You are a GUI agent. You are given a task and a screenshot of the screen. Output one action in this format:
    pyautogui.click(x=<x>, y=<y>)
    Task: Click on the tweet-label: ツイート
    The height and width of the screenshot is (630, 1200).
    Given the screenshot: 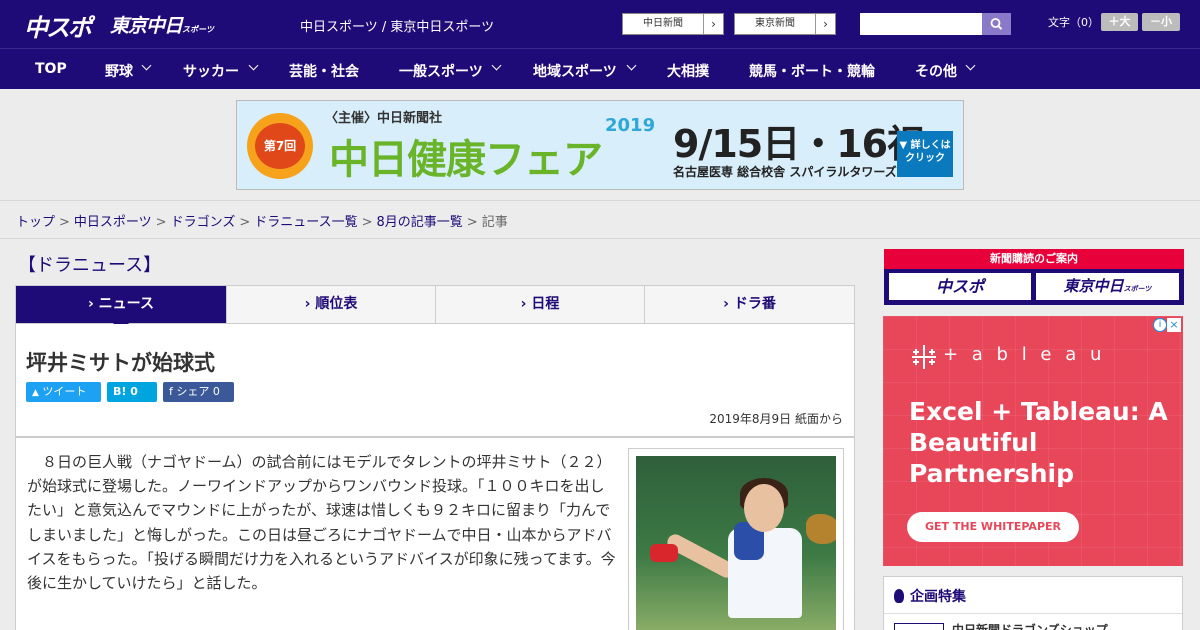 What is the action you would take?
    pyautogui.click(x=64, y=391)
    